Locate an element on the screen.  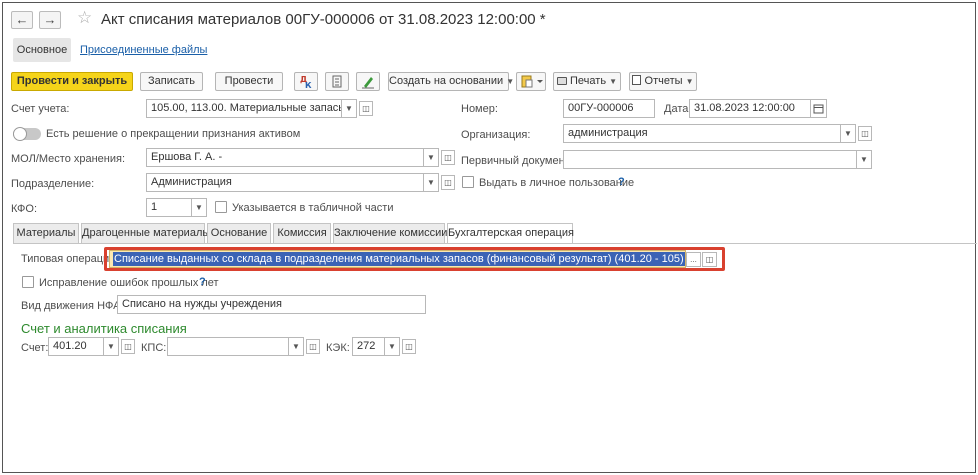
mol-open-button: ◫ is located at coordinates (448, 157).